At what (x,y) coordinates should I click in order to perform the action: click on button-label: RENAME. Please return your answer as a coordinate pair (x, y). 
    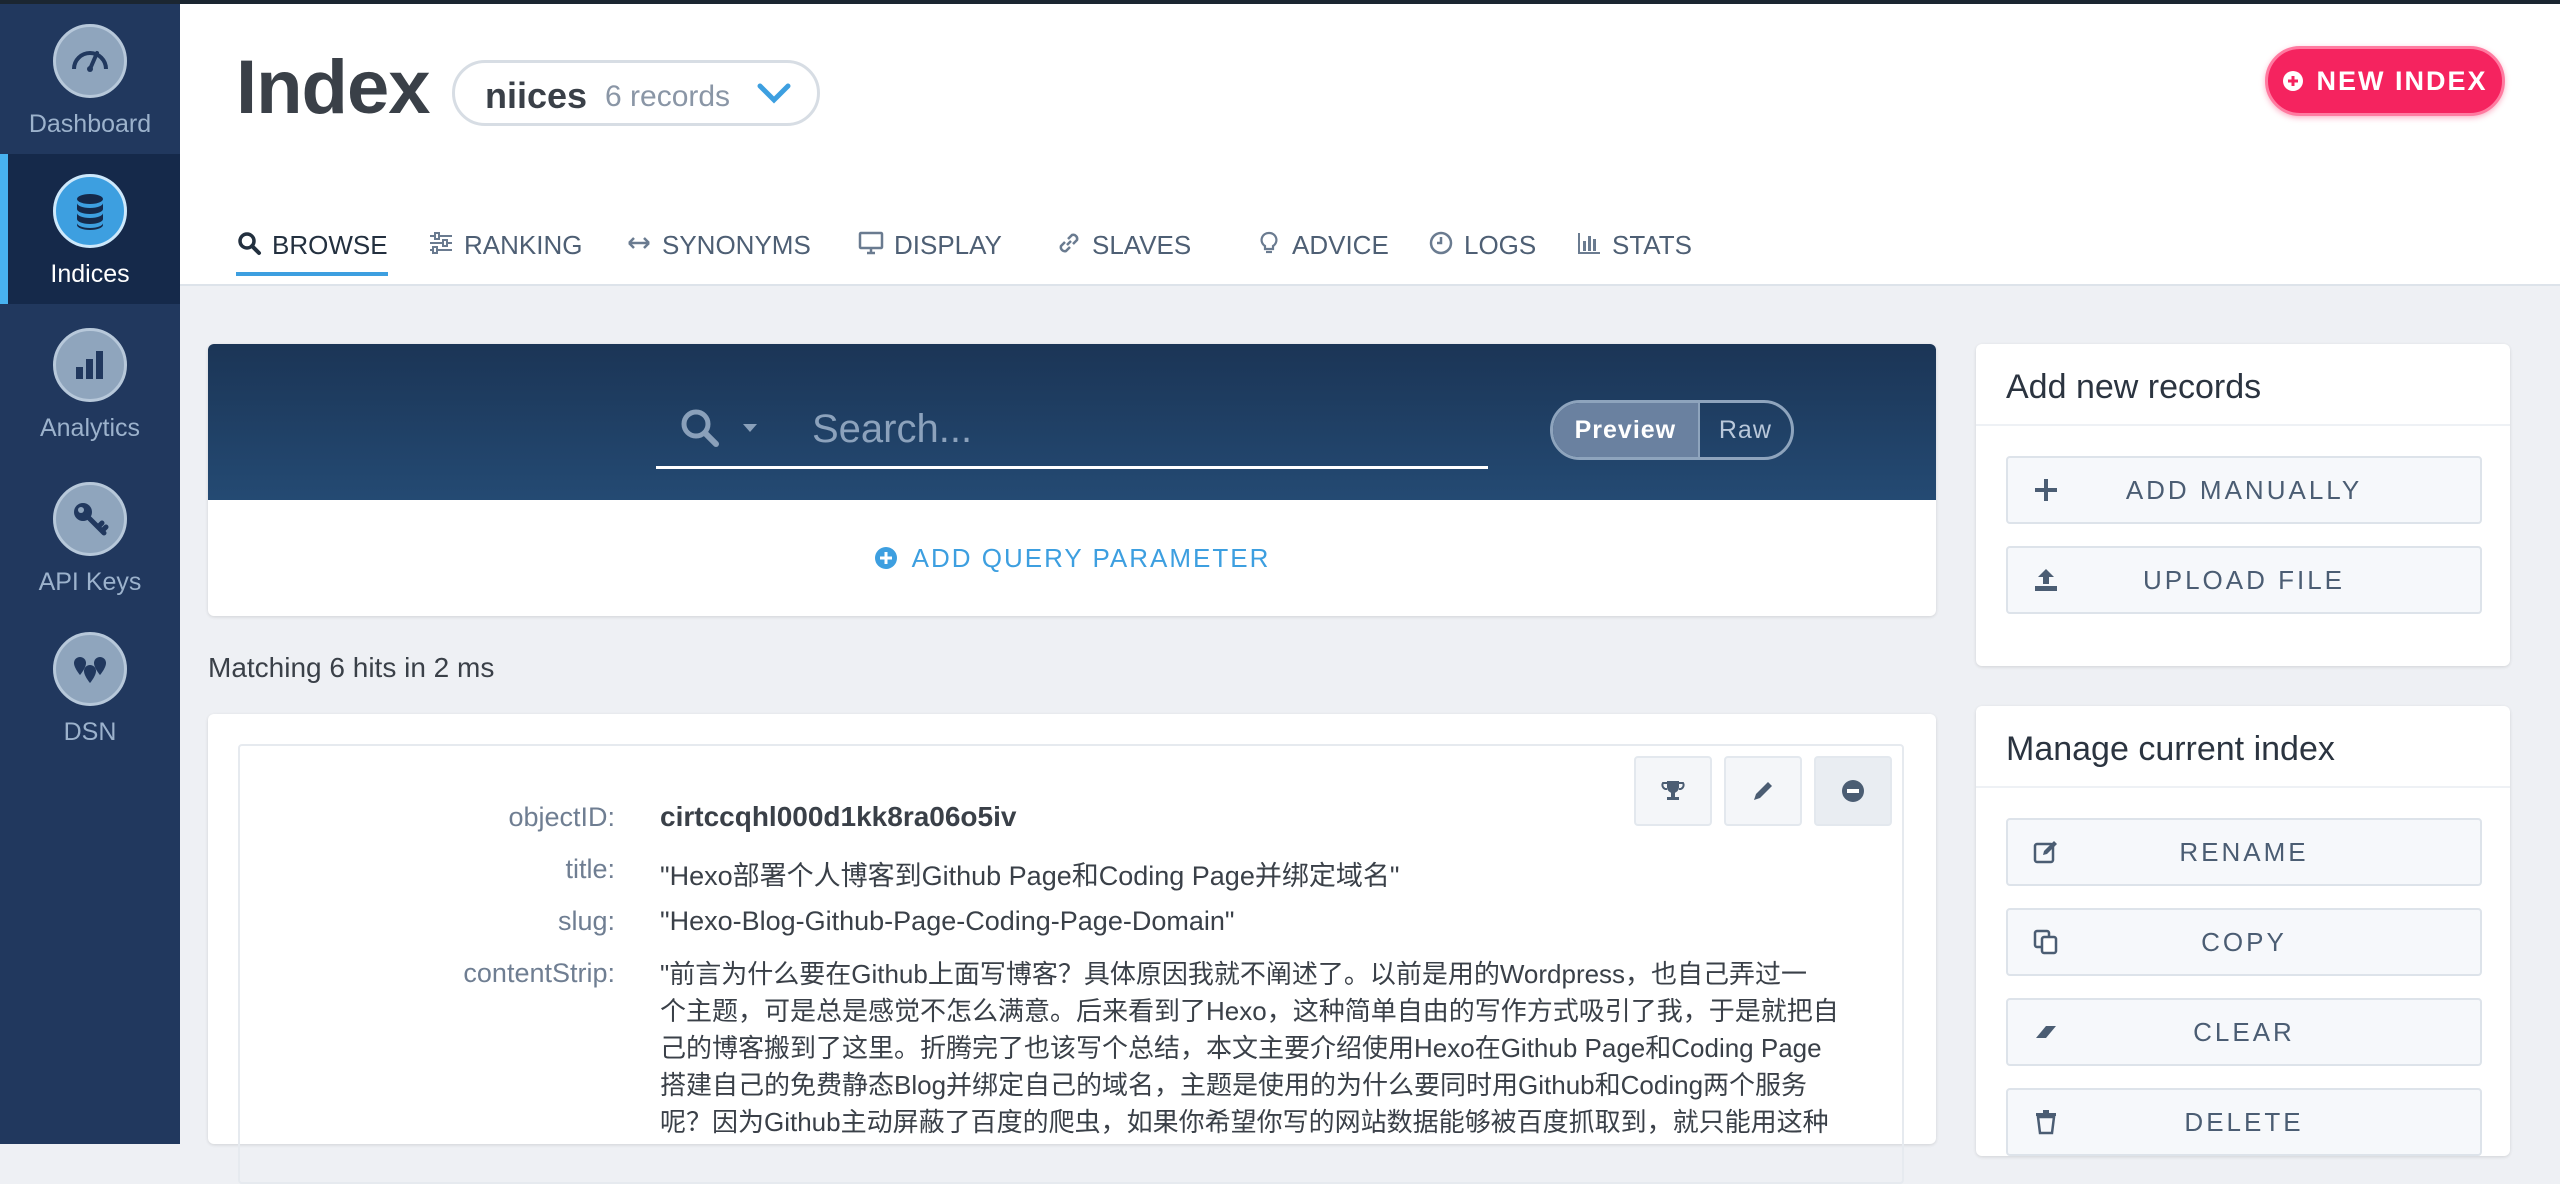
    Looking at the image, I should click on (2244, 851).